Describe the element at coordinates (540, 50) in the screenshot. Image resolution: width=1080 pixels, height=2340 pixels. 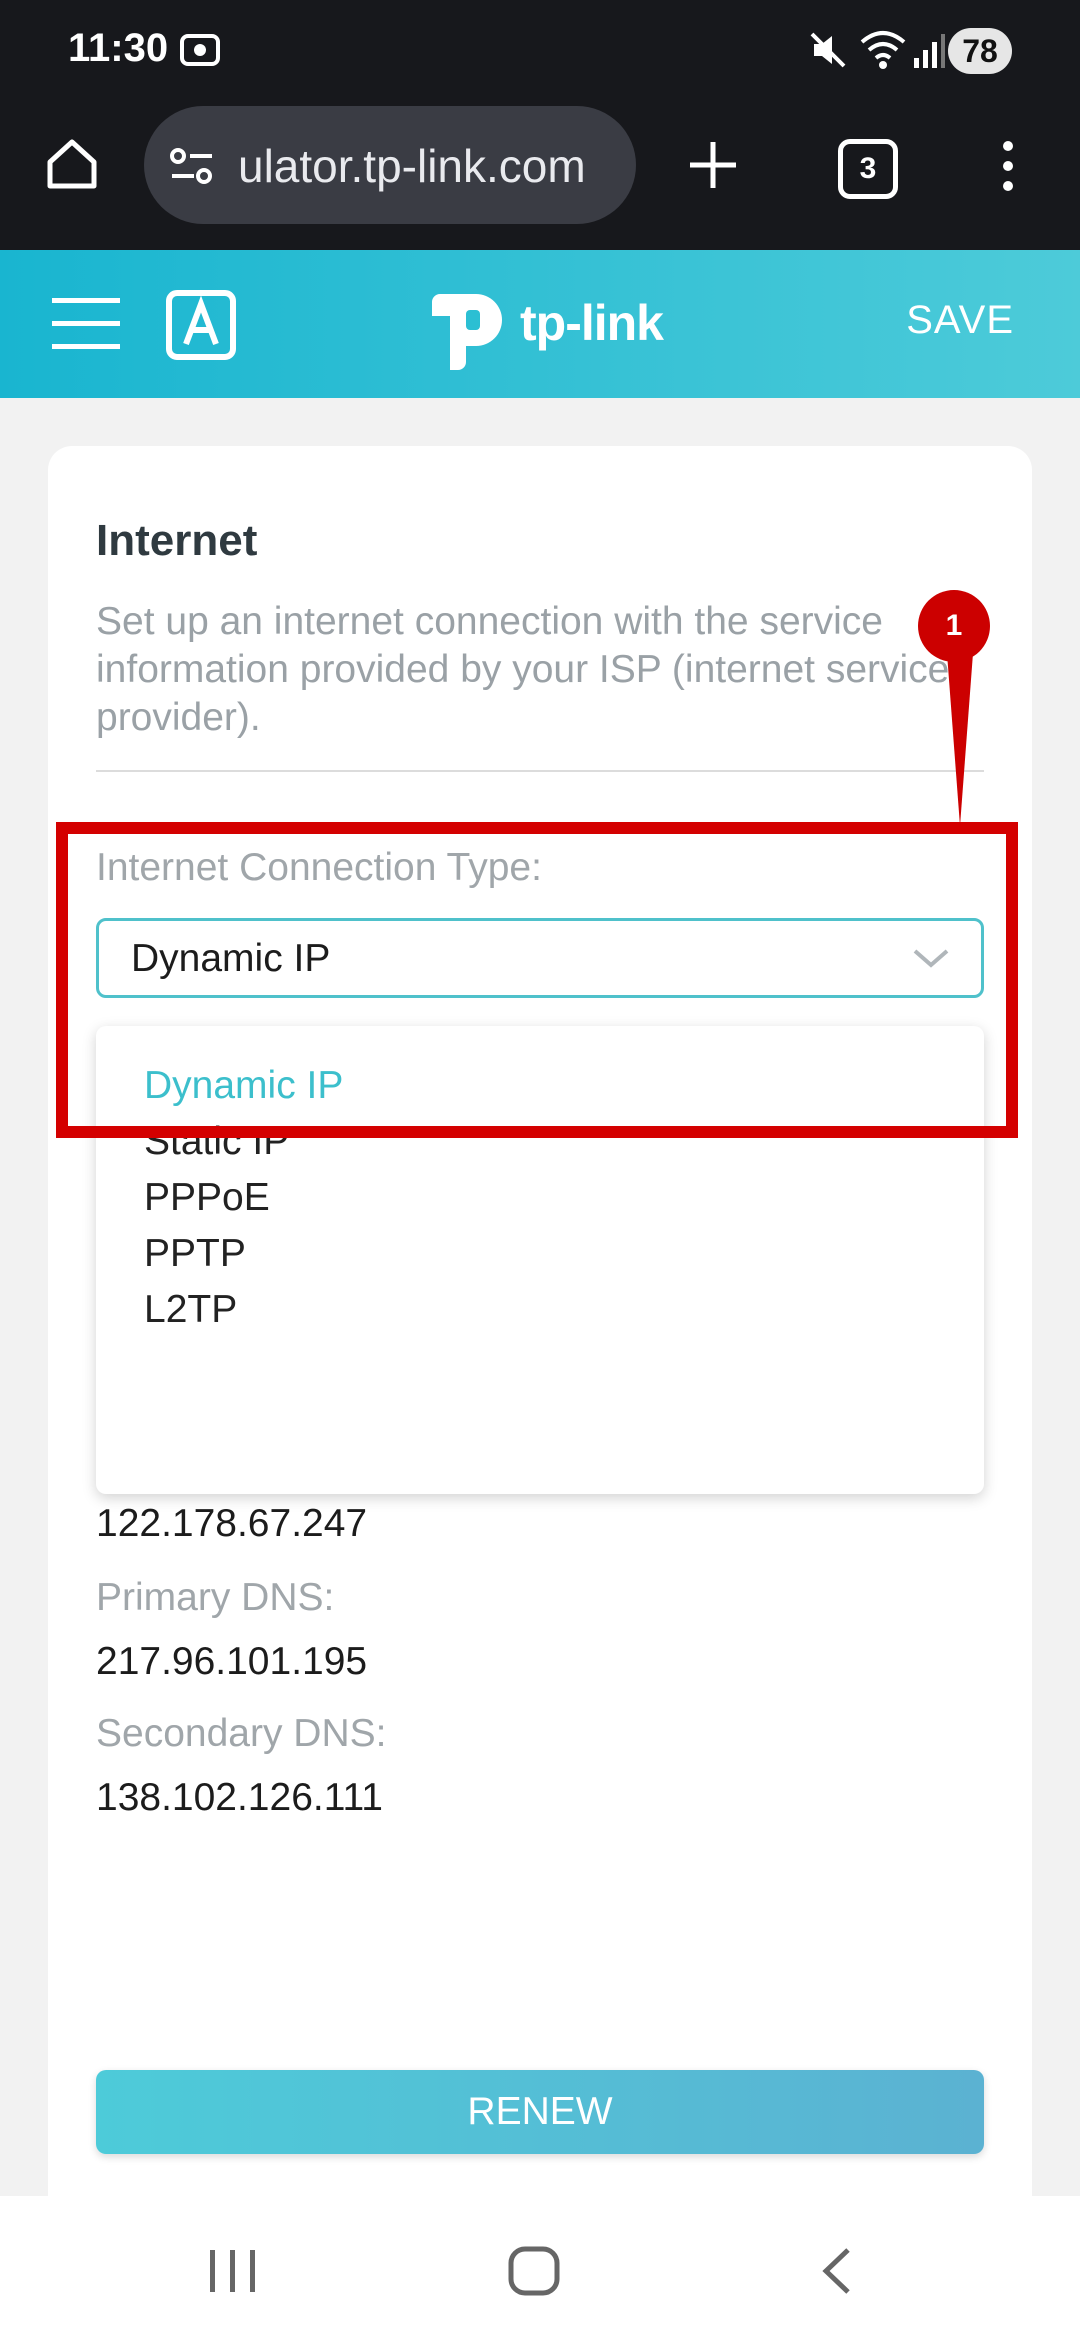
I see `status-bar: 11:30 78` at that location.